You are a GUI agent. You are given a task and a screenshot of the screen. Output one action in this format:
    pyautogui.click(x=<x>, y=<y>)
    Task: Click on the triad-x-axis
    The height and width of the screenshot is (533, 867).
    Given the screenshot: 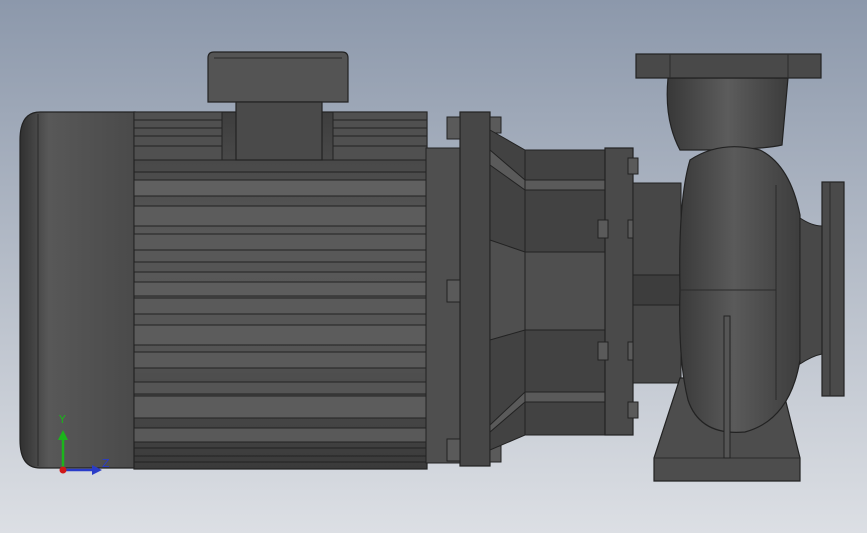 What is the action you would take?
    pyautogui.click(x=63, y=470)
    